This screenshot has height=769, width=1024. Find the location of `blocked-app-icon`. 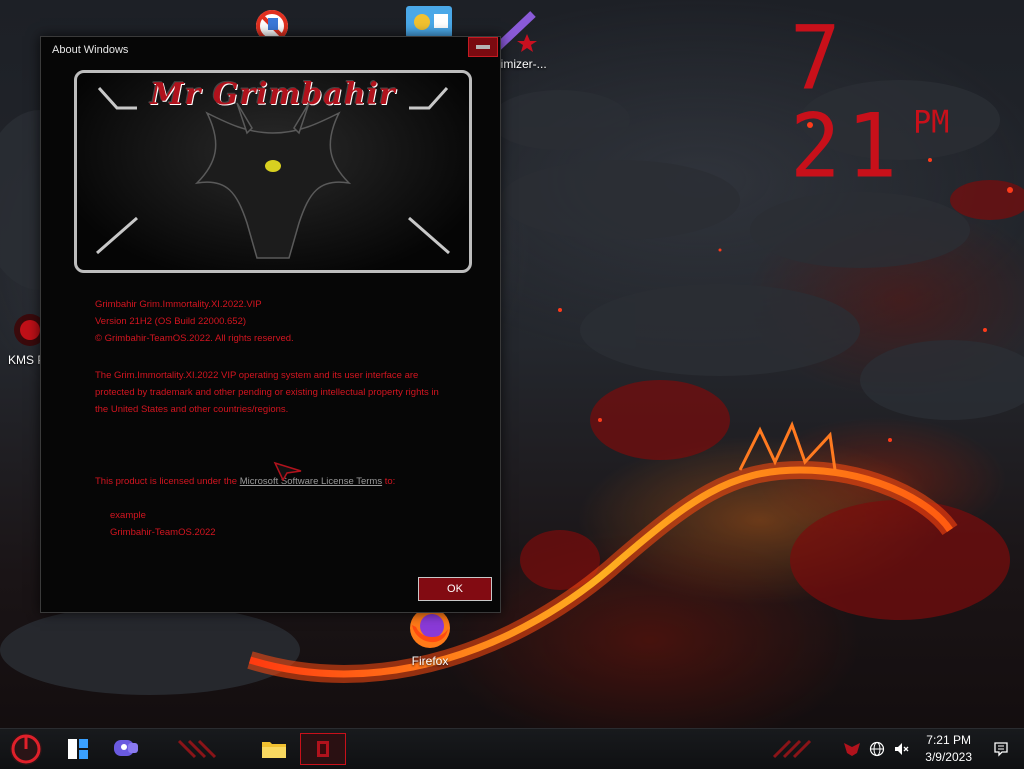

blocked-app-icon is located at coordinates (272, 25).